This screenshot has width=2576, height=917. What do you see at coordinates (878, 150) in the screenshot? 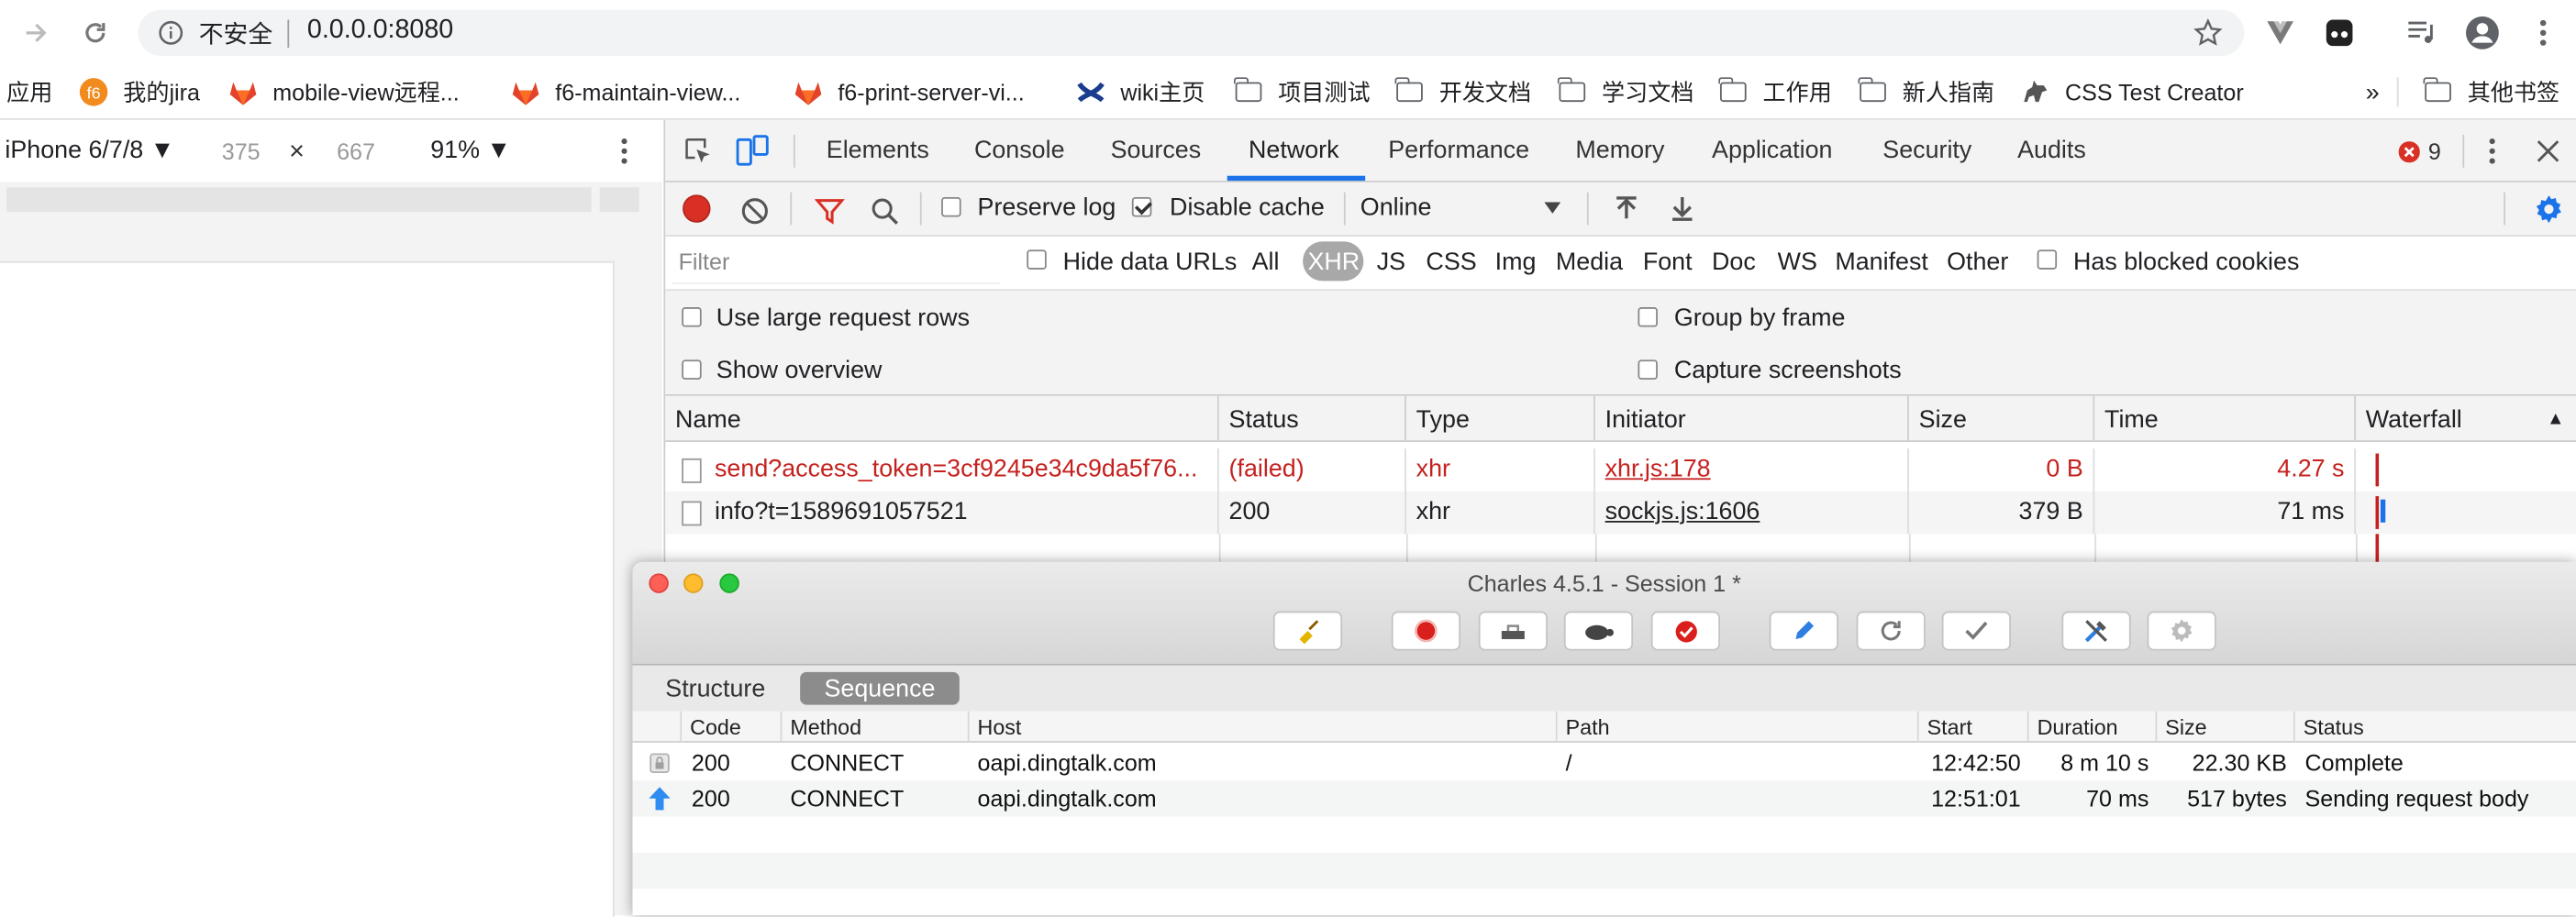
I see `tab-elements: Elements` at bounding box center [878, 150].